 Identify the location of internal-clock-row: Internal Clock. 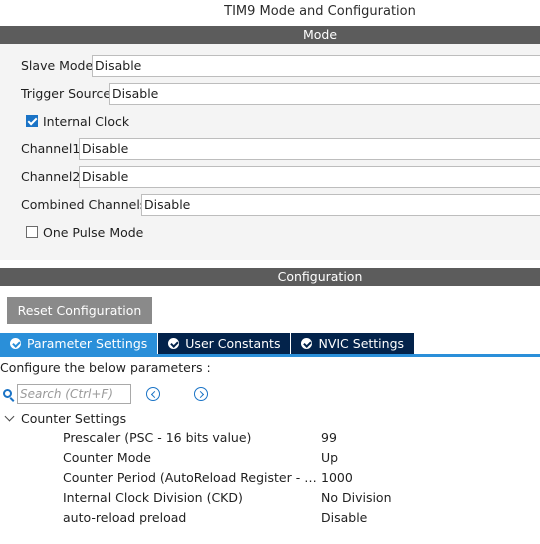
(77, 121).